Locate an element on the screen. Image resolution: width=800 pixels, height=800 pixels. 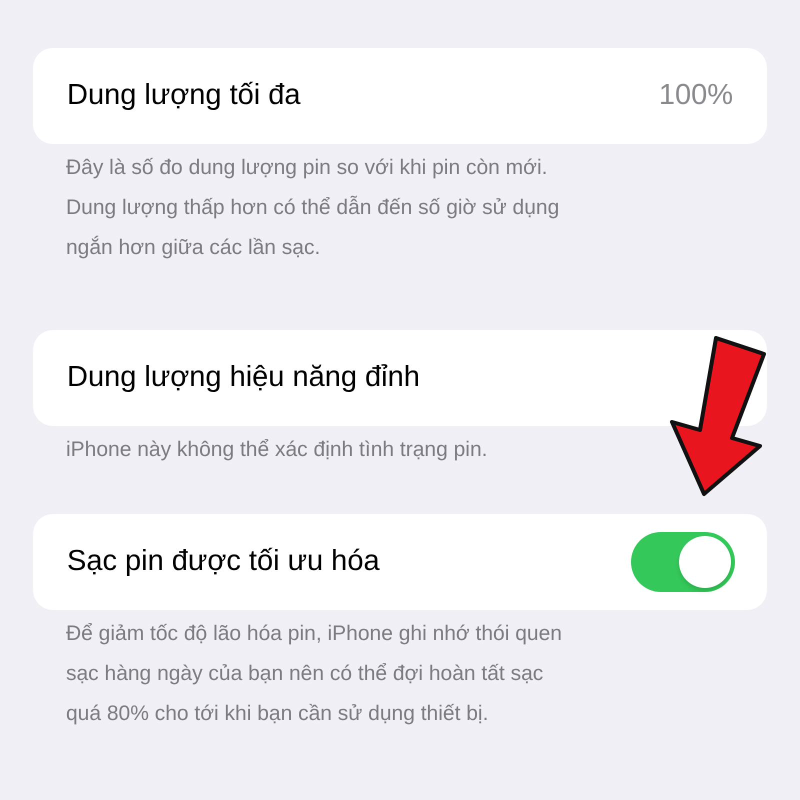
section-footer: Đây là số đo dung lượng pin so với khi pin còn mới. Dung lượng thấp hơn có thể dẫn đến số giờ sử dụng ngắn hơn giữa các lần sạc. is located at coordinates (400, 206).